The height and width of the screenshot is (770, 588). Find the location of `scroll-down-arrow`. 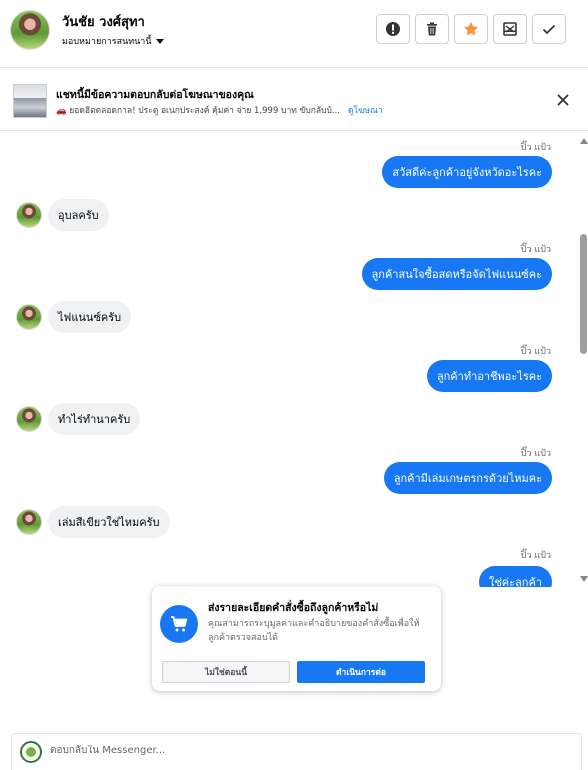

scroll-down-arrow is located at coordinates (584, 579).